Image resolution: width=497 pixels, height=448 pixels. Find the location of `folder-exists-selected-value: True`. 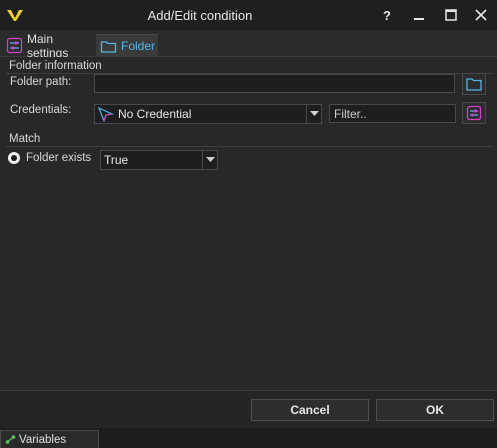

folder-exists-selected-value: True is located at coordinates (116, 160).